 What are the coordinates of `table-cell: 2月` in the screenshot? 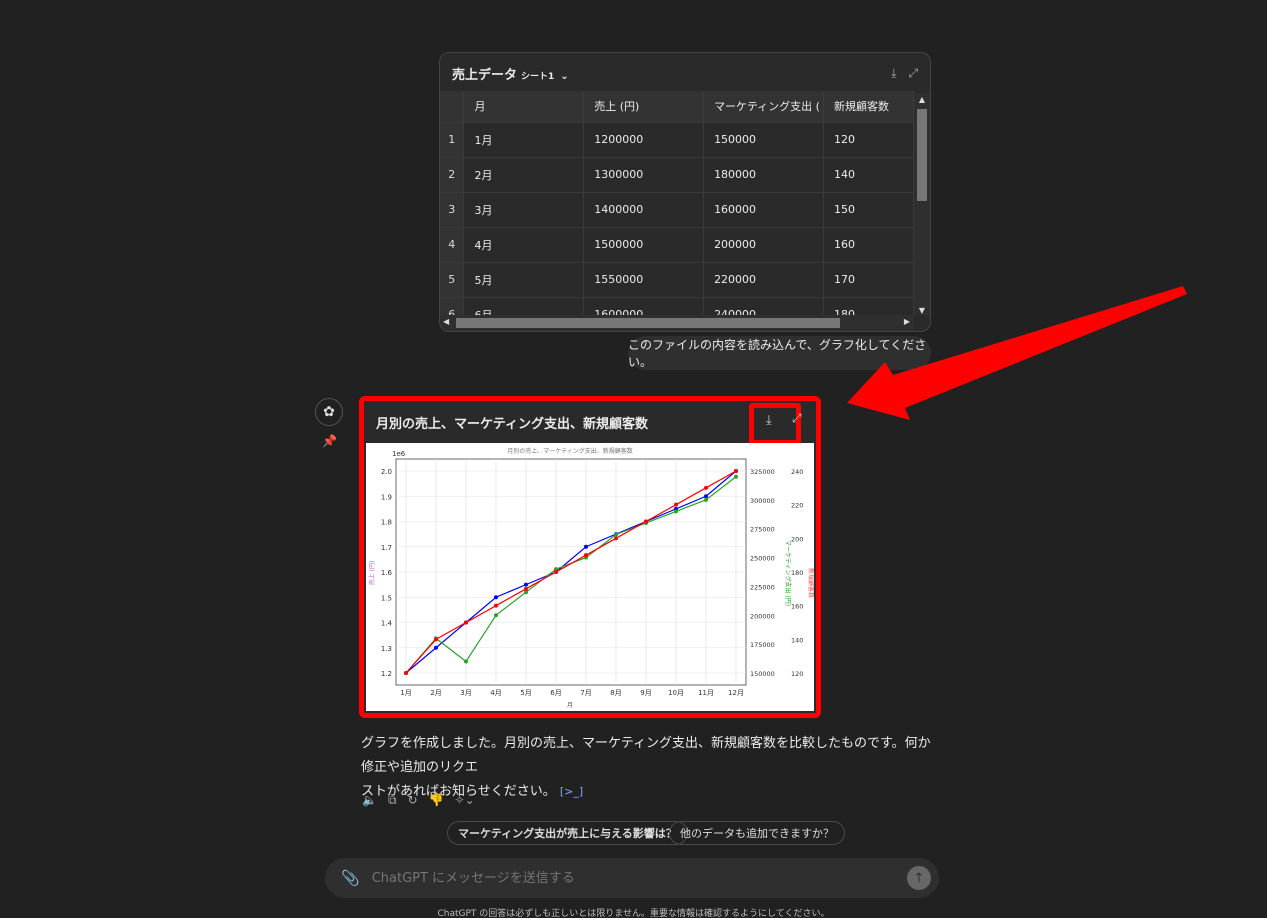 It's located at (524, 174).